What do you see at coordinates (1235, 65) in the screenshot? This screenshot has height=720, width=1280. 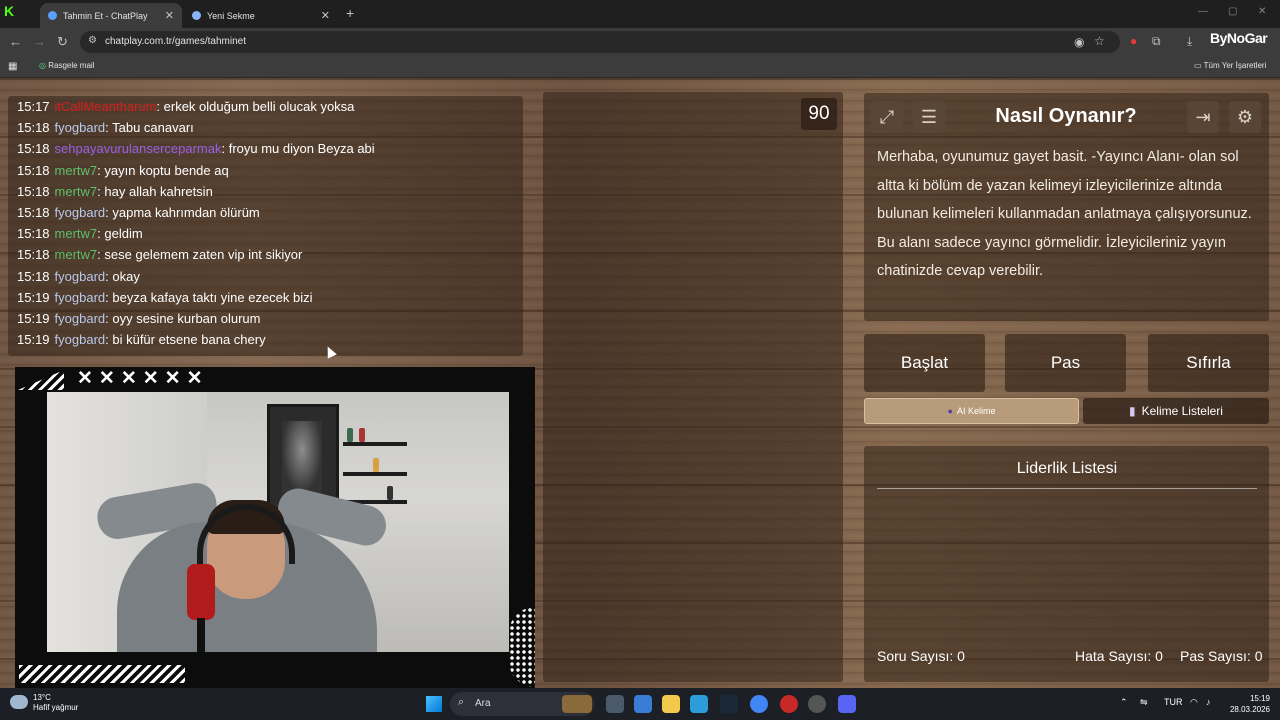 I see `bookmark-label: Tüm Yer İşaretleri` at bounding box center [1235, 65].